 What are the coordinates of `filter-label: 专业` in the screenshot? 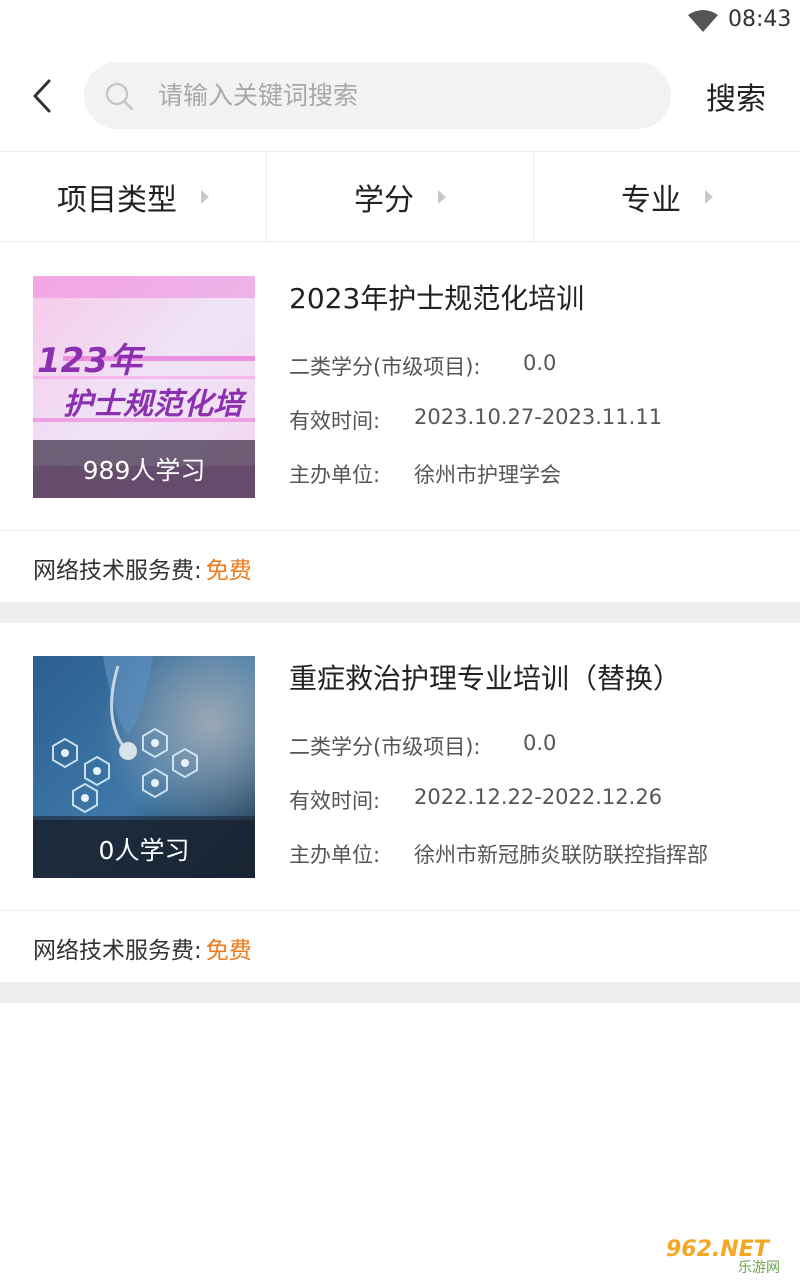 It's located at (651, 200).